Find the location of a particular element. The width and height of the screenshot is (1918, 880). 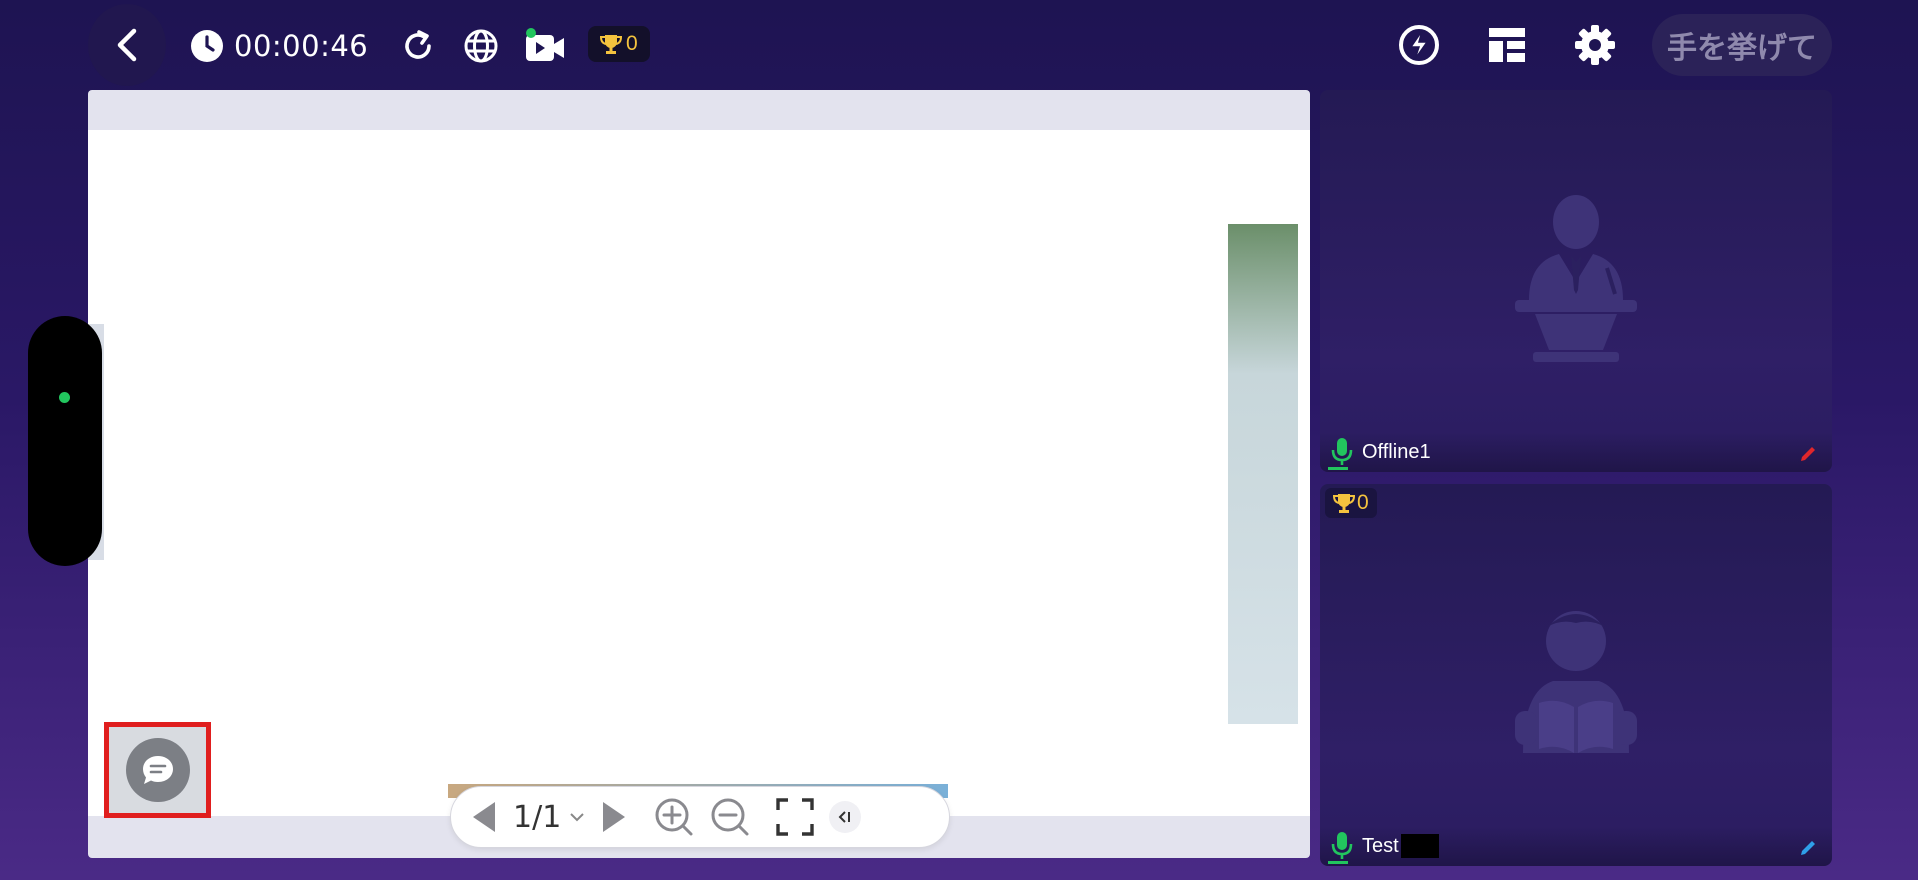

lightning-icon is located at coordinates (1419, 45).